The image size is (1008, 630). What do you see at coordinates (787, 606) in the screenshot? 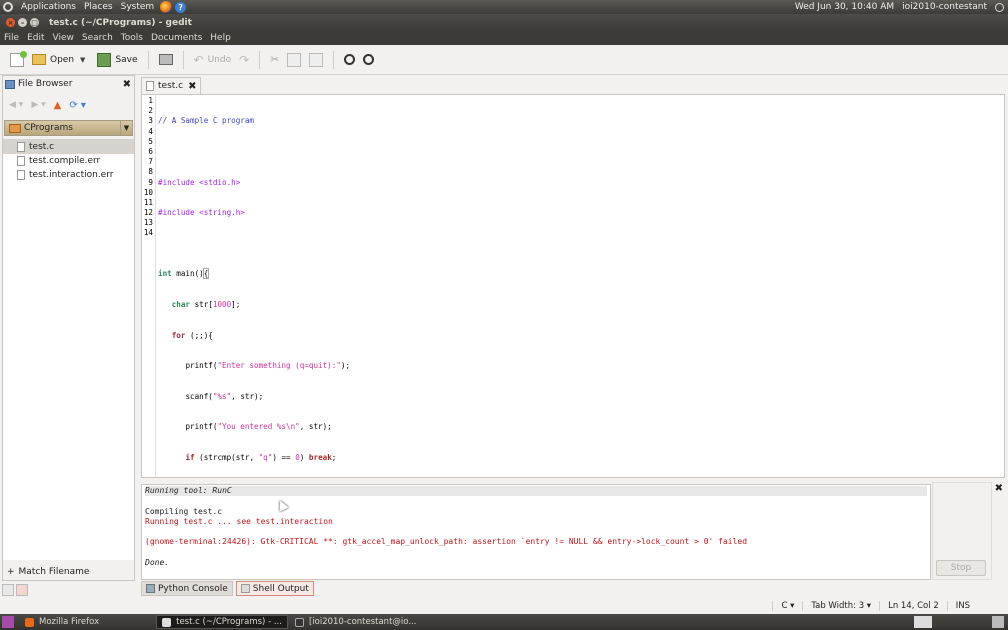
I see `language-selector: C ▾` at bounding box center [787, 606].